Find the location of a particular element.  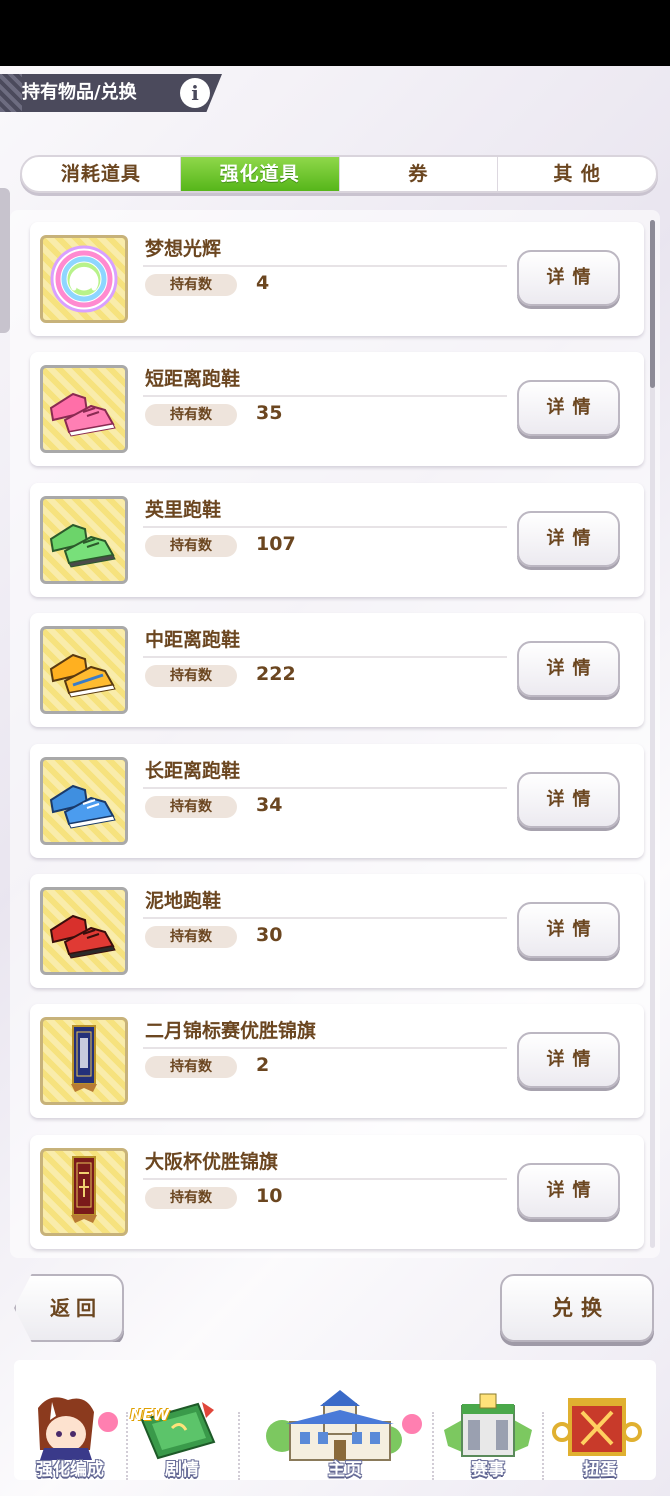

item-name: 二月锦标赛优胜锦旗 is located at coordinates (231, 1031).